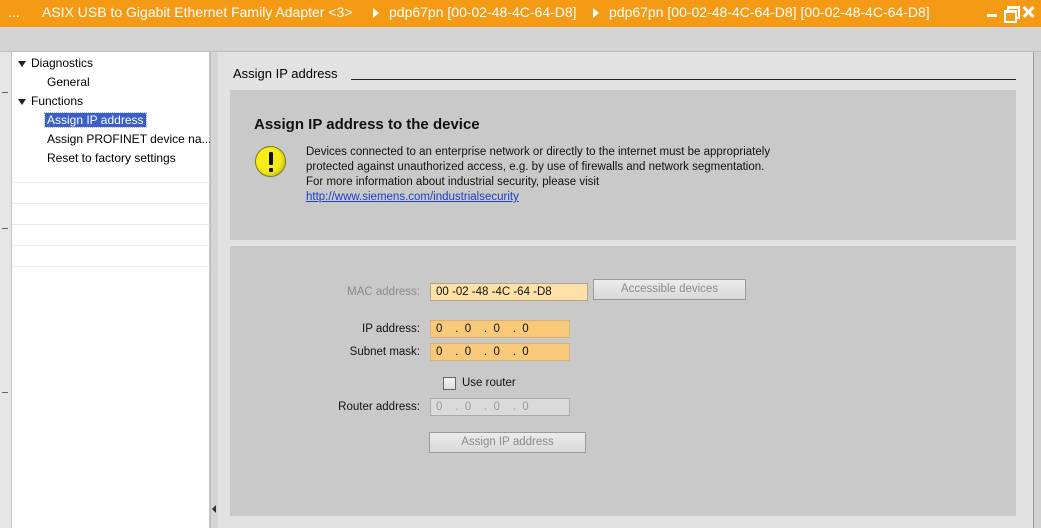  Describe the element at coordinates (1037, 290) in the screenshot. I see `right-sidebar-edge` at that location.